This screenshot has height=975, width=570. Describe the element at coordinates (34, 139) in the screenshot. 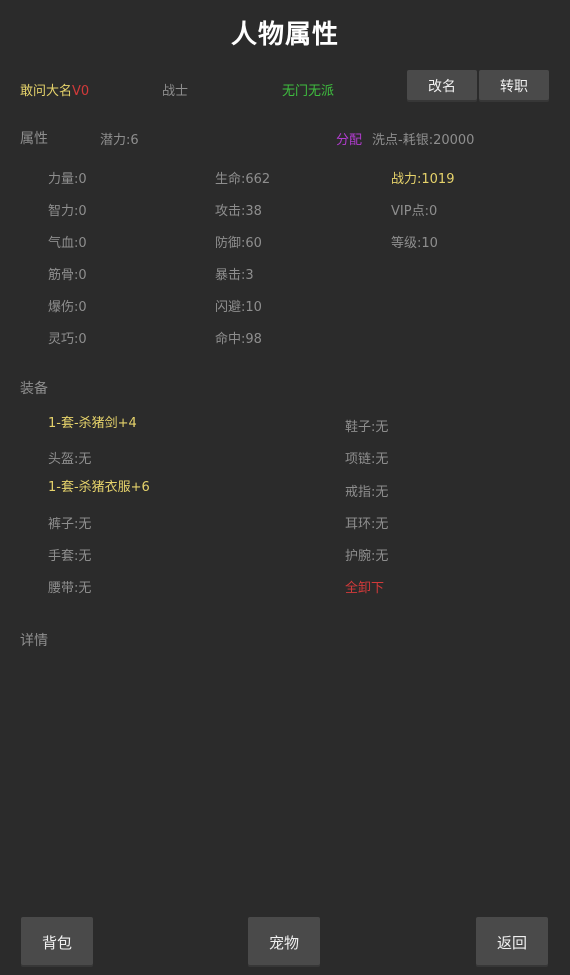

I see `attributes-section-label: 属性` at that location.